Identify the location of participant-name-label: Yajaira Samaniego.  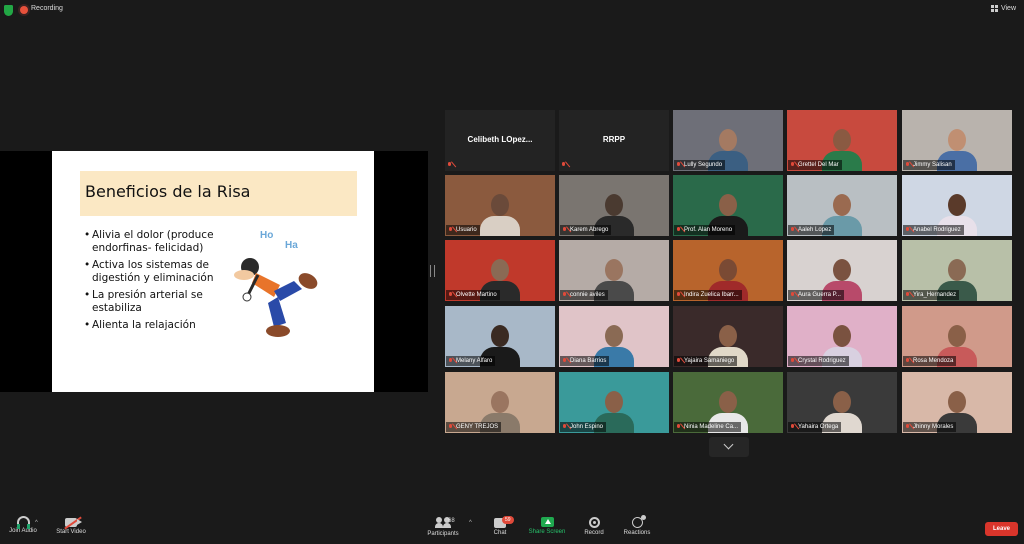
(706, 361).